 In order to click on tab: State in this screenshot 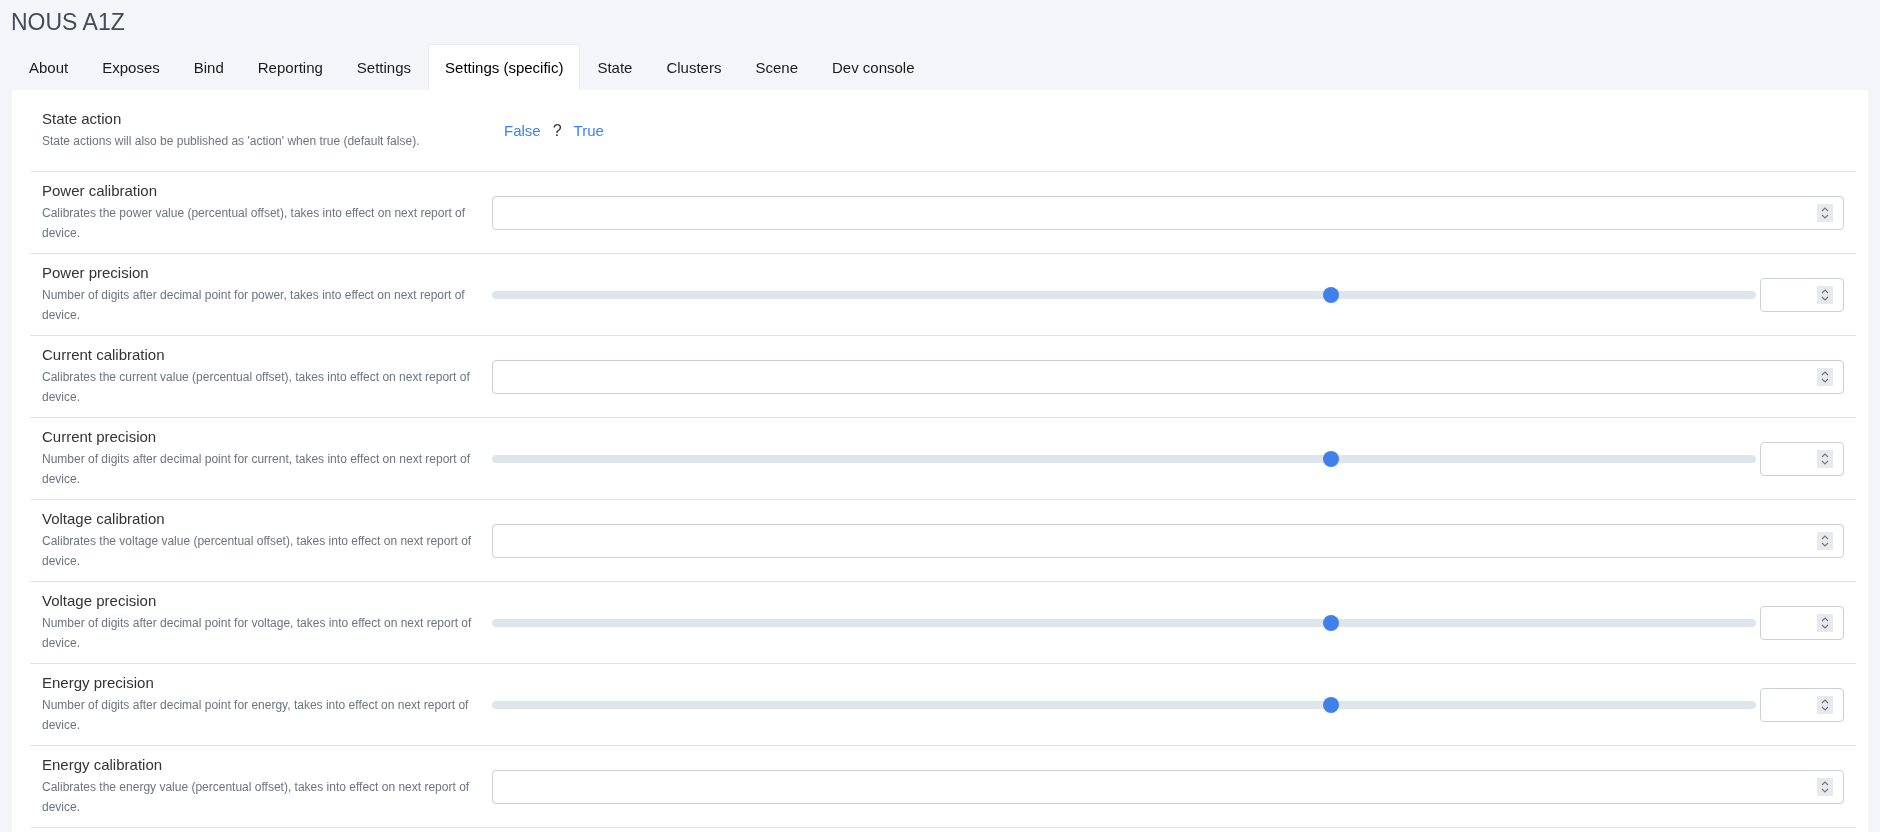, I will do `click(615, 67)`.